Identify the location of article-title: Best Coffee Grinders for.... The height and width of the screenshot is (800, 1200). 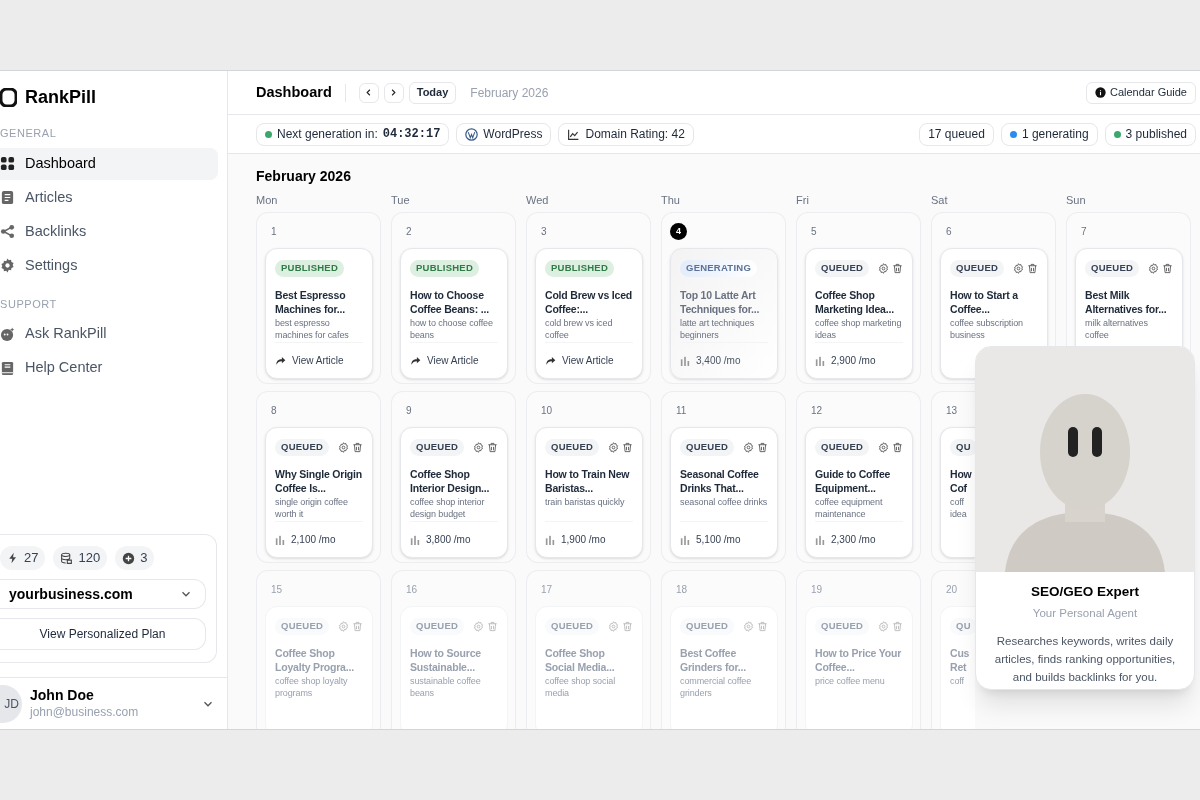
(713, 660).